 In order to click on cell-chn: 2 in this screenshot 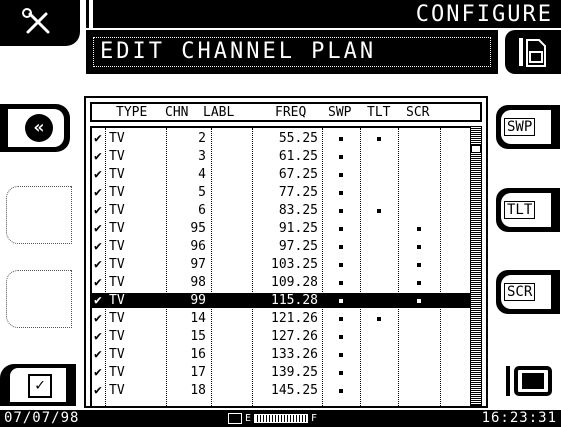, I will do `click(202, 138)`.